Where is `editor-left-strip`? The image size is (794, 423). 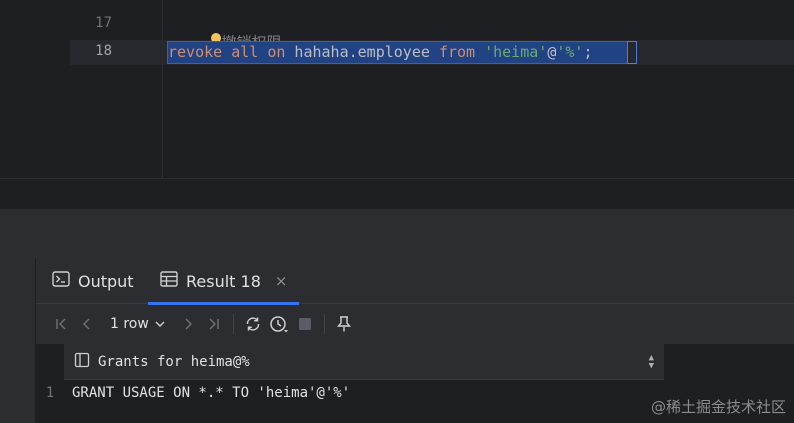 editor-left-strip is located at coordinates (35, 104).